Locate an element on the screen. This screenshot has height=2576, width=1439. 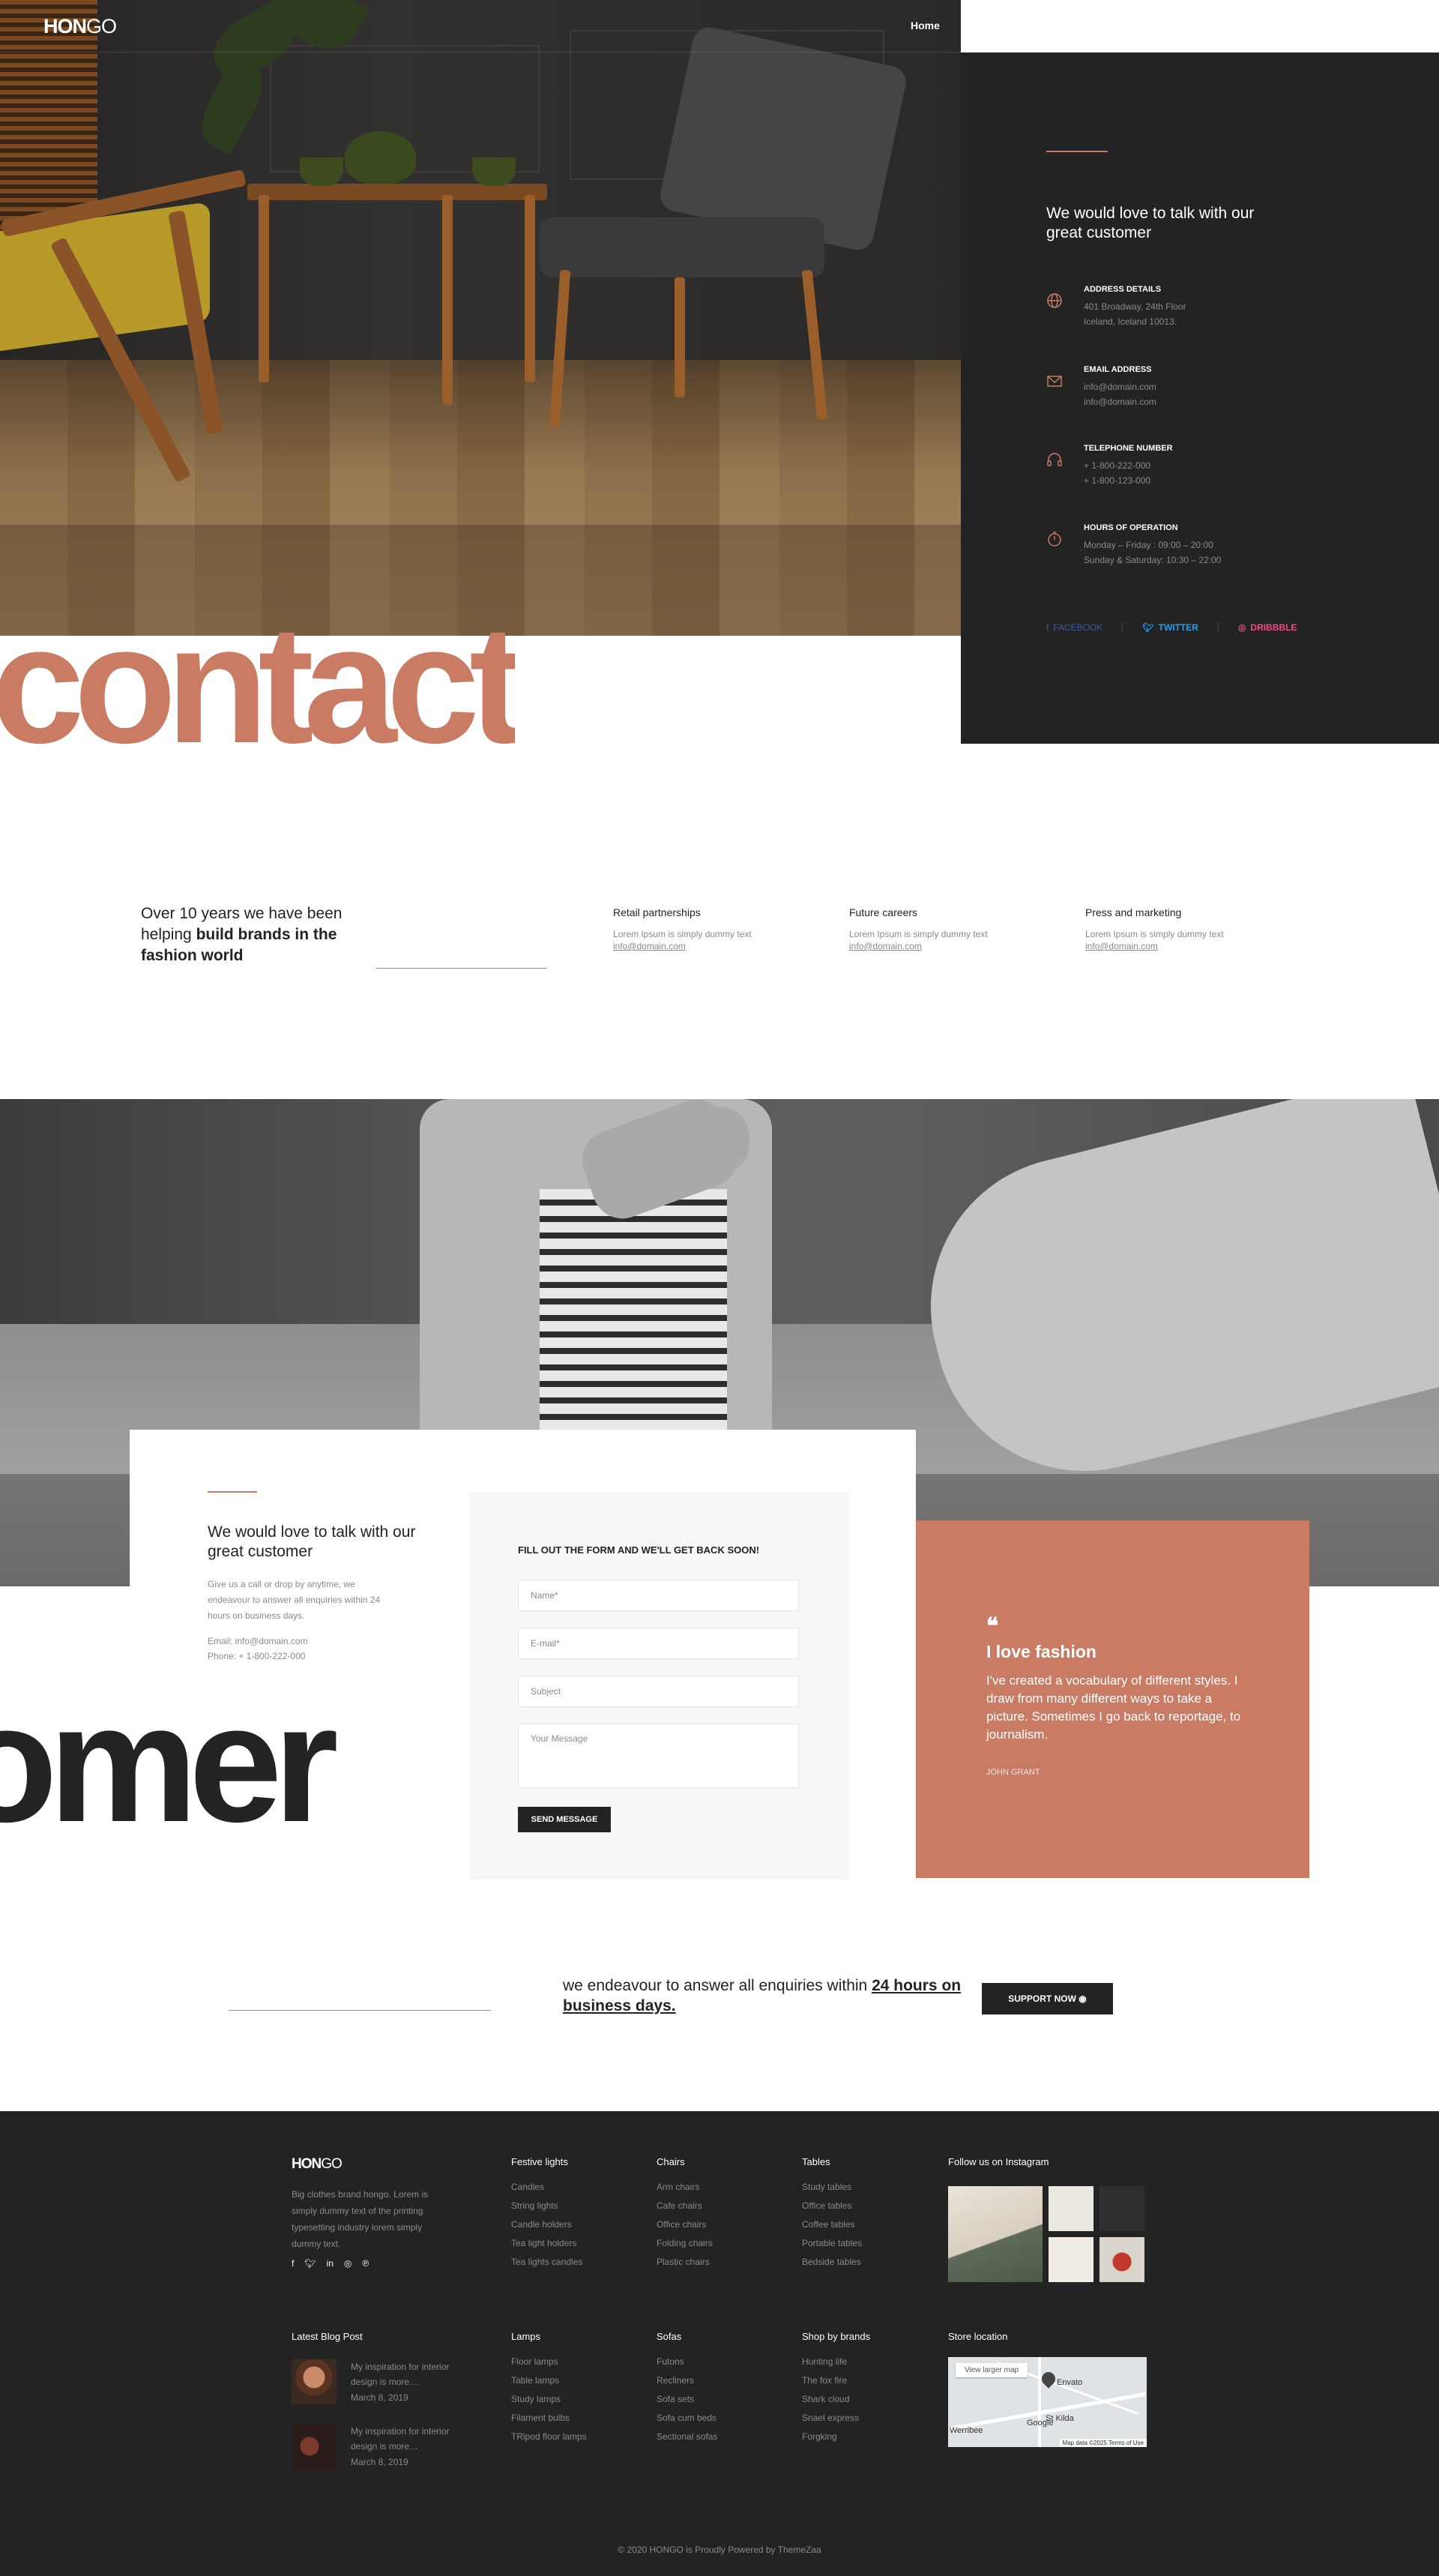
stopwatch-icon is located at coordinates (1054, 539).